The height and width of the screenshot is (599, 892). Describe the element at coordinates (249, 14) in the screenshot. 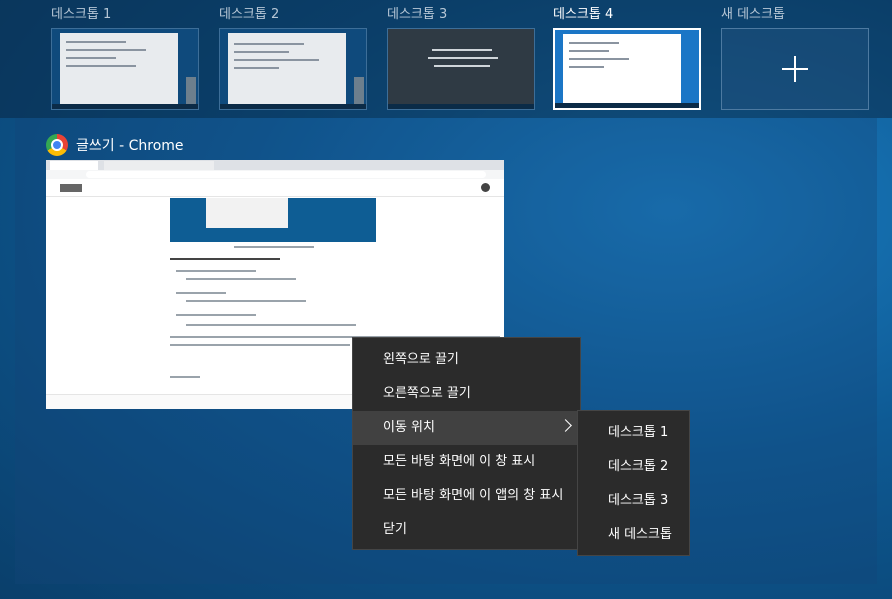

I see `desktop-2-label: 데스크톱 2` at that location.